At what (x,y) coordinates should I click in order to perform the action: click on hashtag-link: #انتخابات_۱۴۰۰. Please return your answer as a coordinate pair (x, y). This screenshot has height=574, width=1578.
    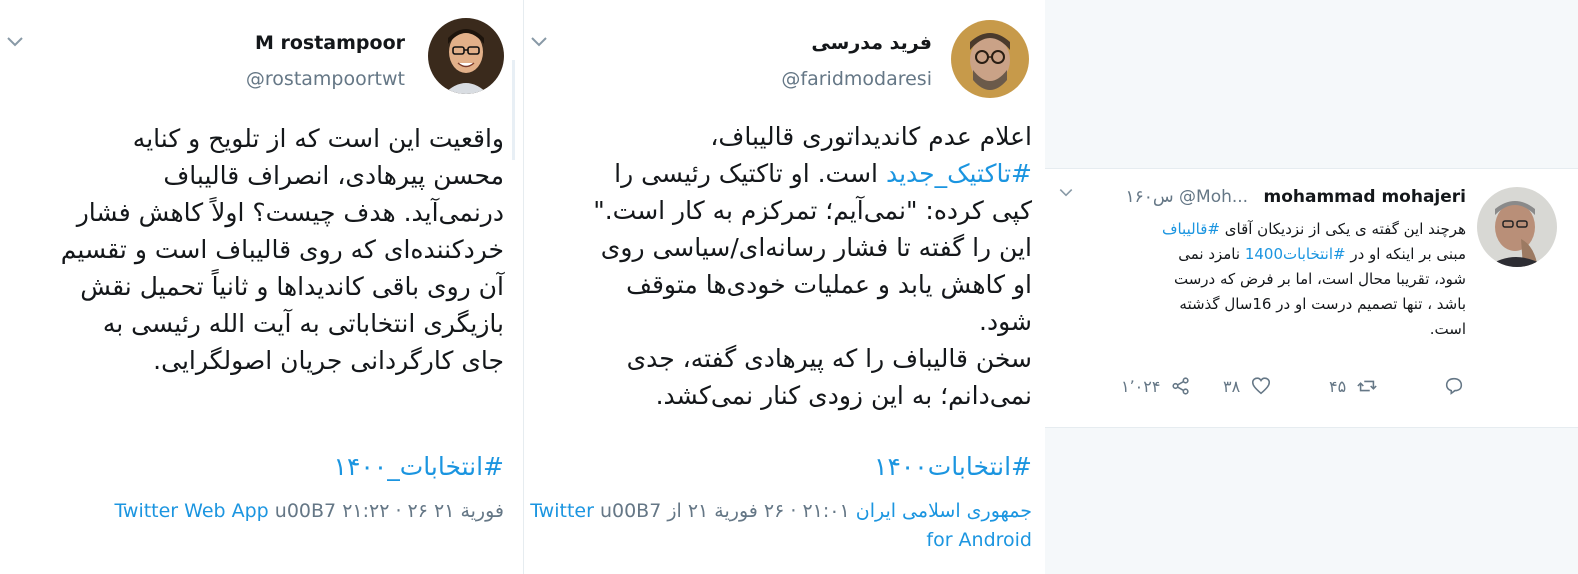
    Looking at the image, I should click on (419, 466).